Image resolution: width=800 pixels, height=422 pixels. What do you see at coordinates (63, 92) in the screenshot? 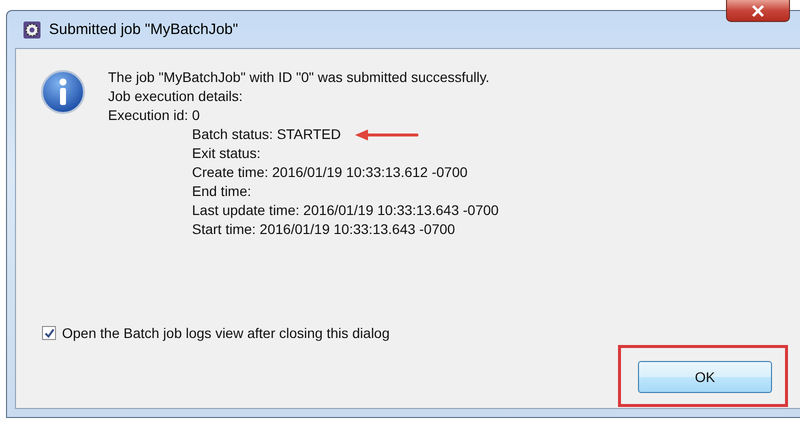
I see `info-icon` at bounding box center [63, 92].